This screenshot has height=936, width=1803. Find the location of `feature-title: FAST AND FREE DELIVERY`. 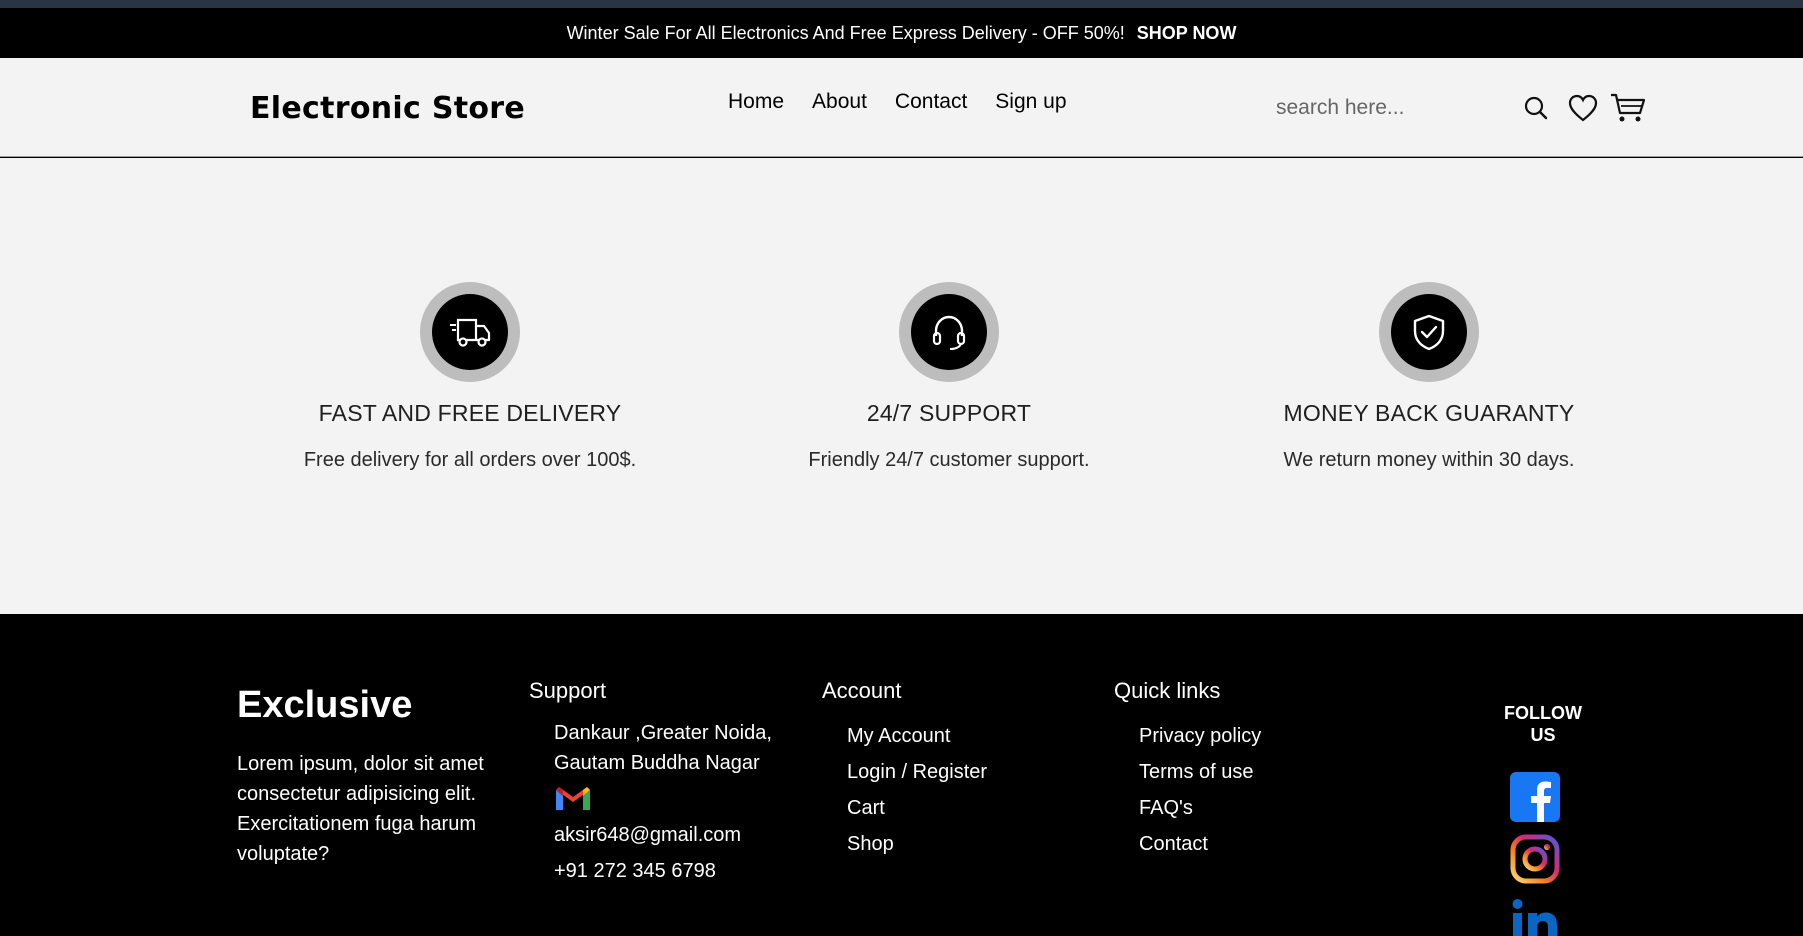

feature-title: FAST AND FREE DELIVERY is located at coordinates (470, 413).